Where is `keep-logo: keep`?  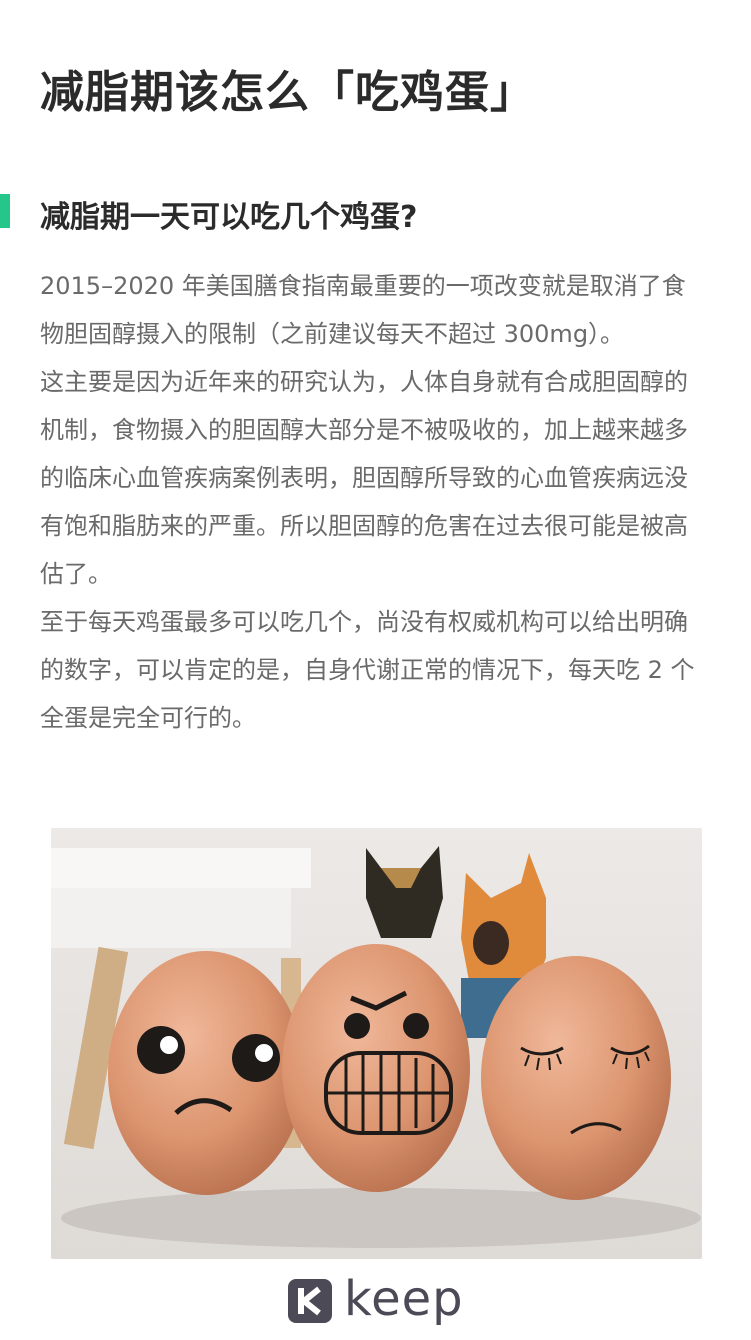 keep-logo: keep is located at coordinates (388, 1299).